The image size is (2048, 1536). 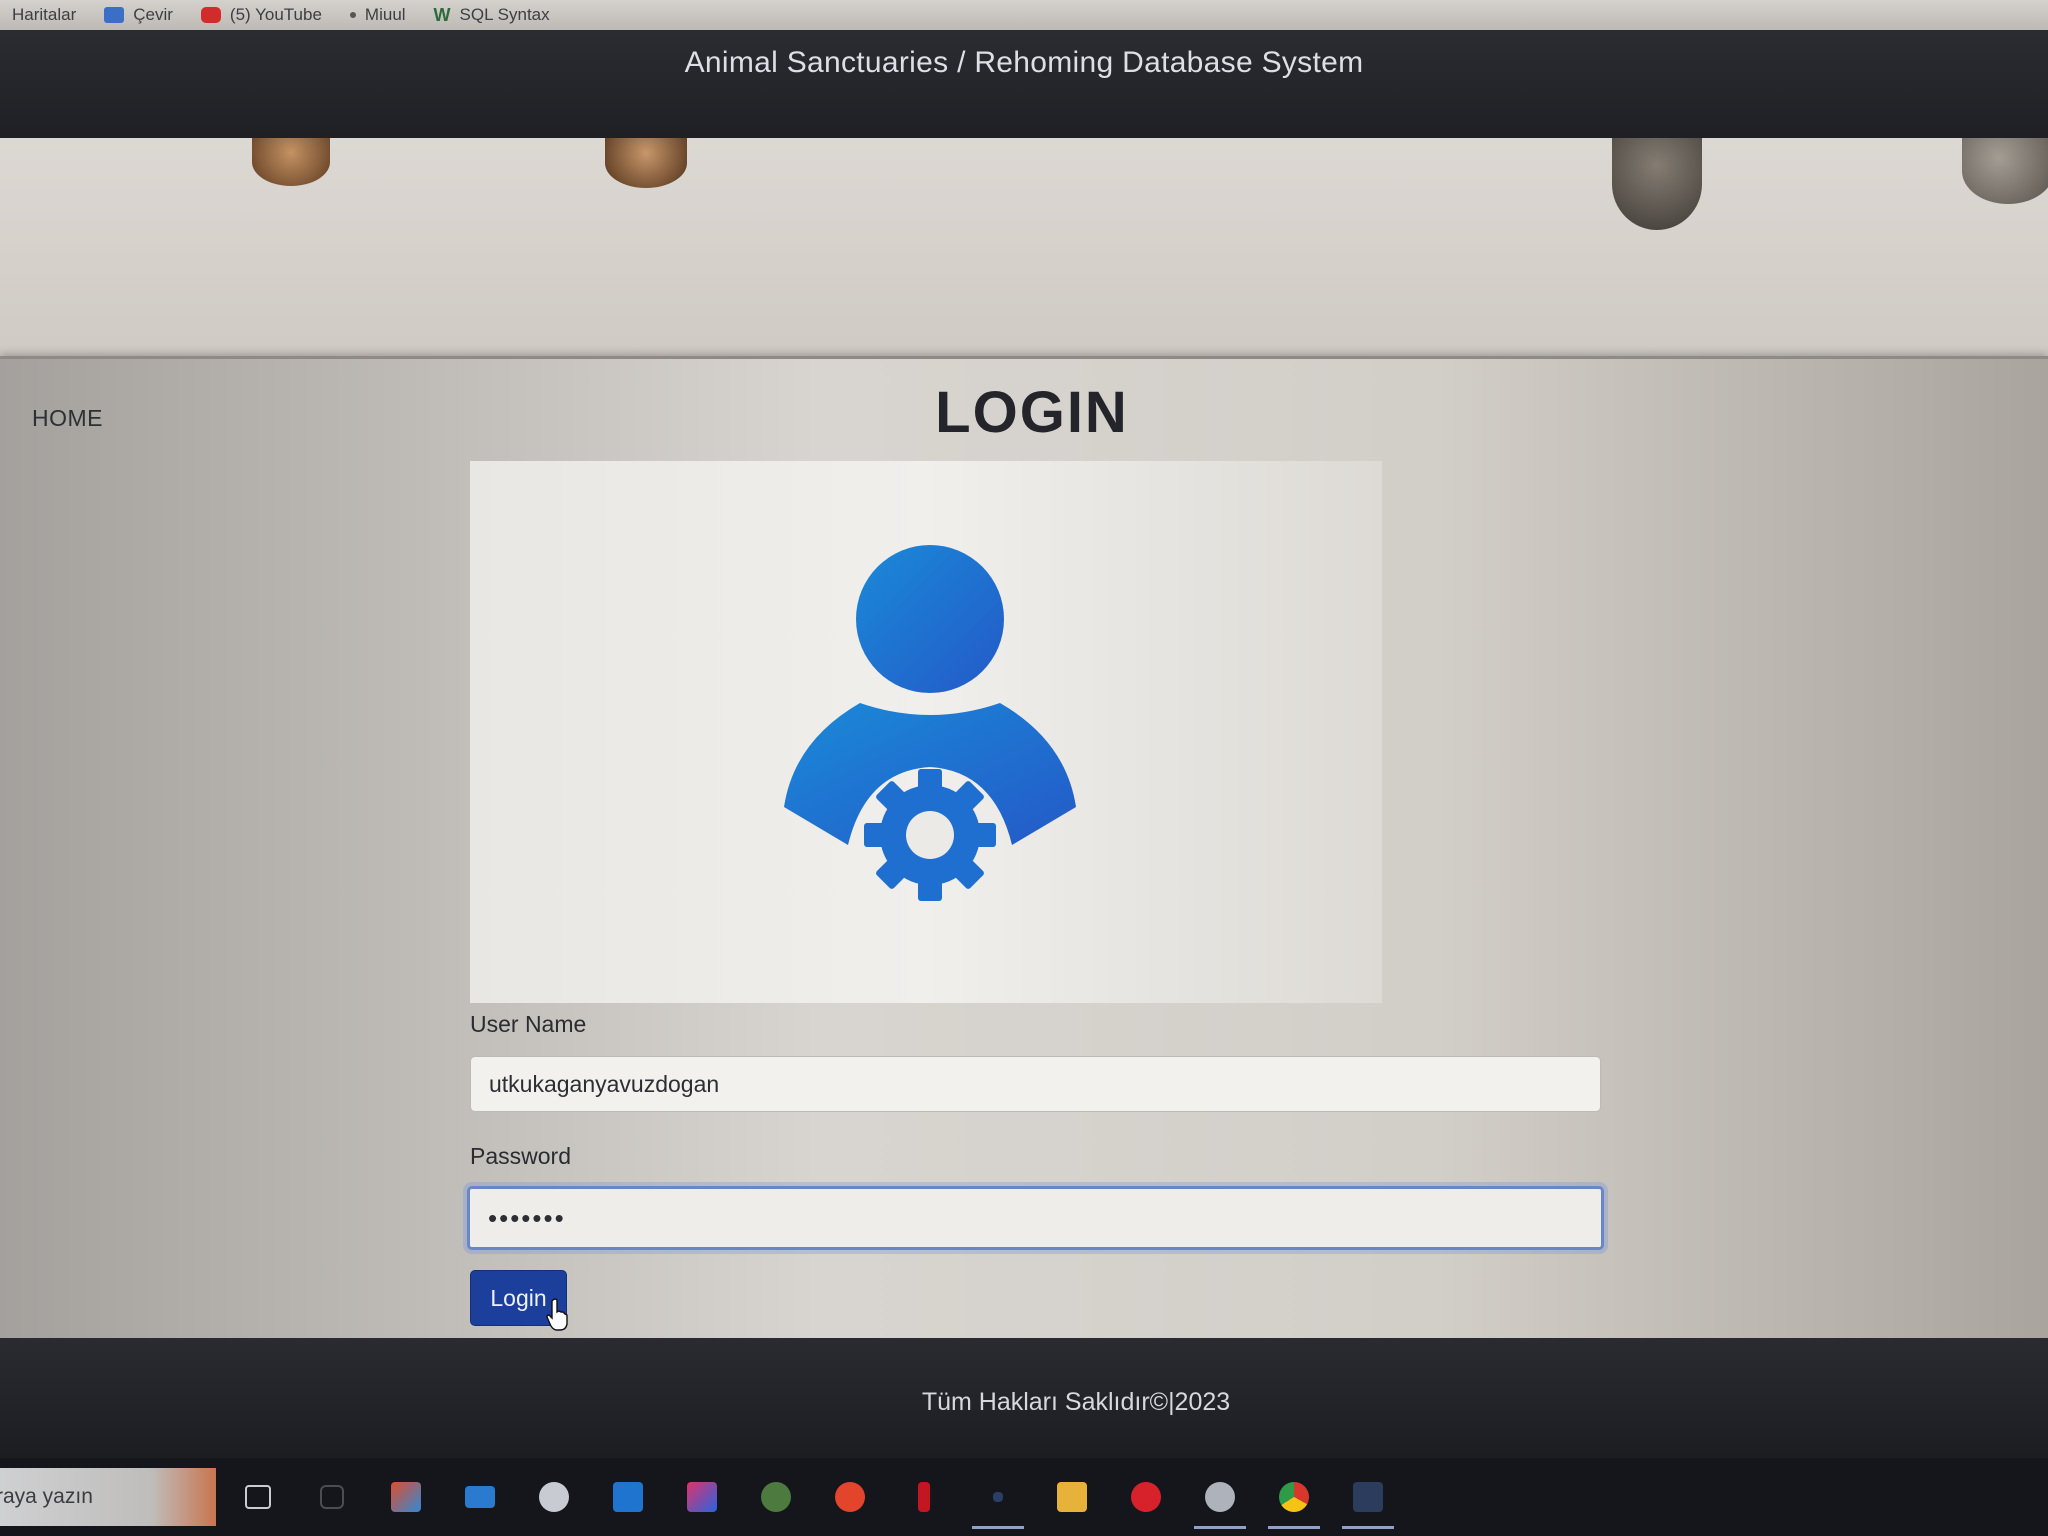 I want to click on taskbar-search-text: raya yazın, so click(x=46, y=1496).